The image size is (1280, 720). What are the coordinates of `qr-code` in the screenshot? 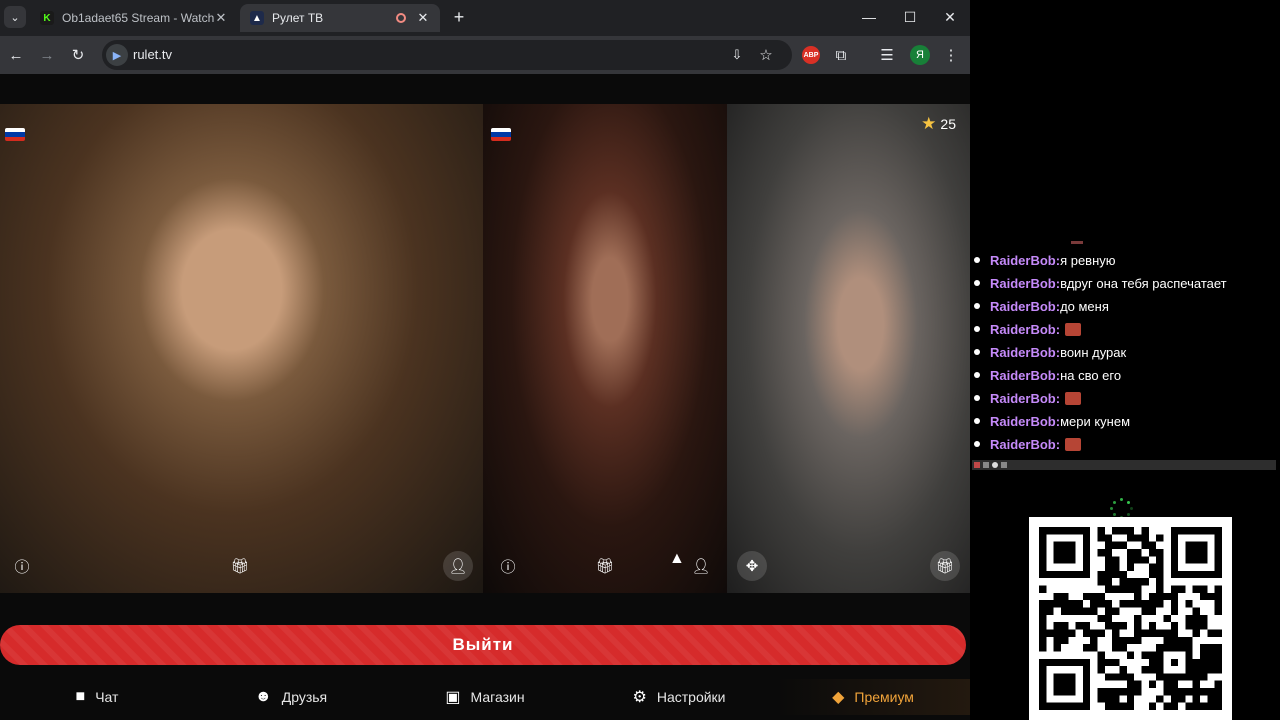 It's located at (1130, 618).